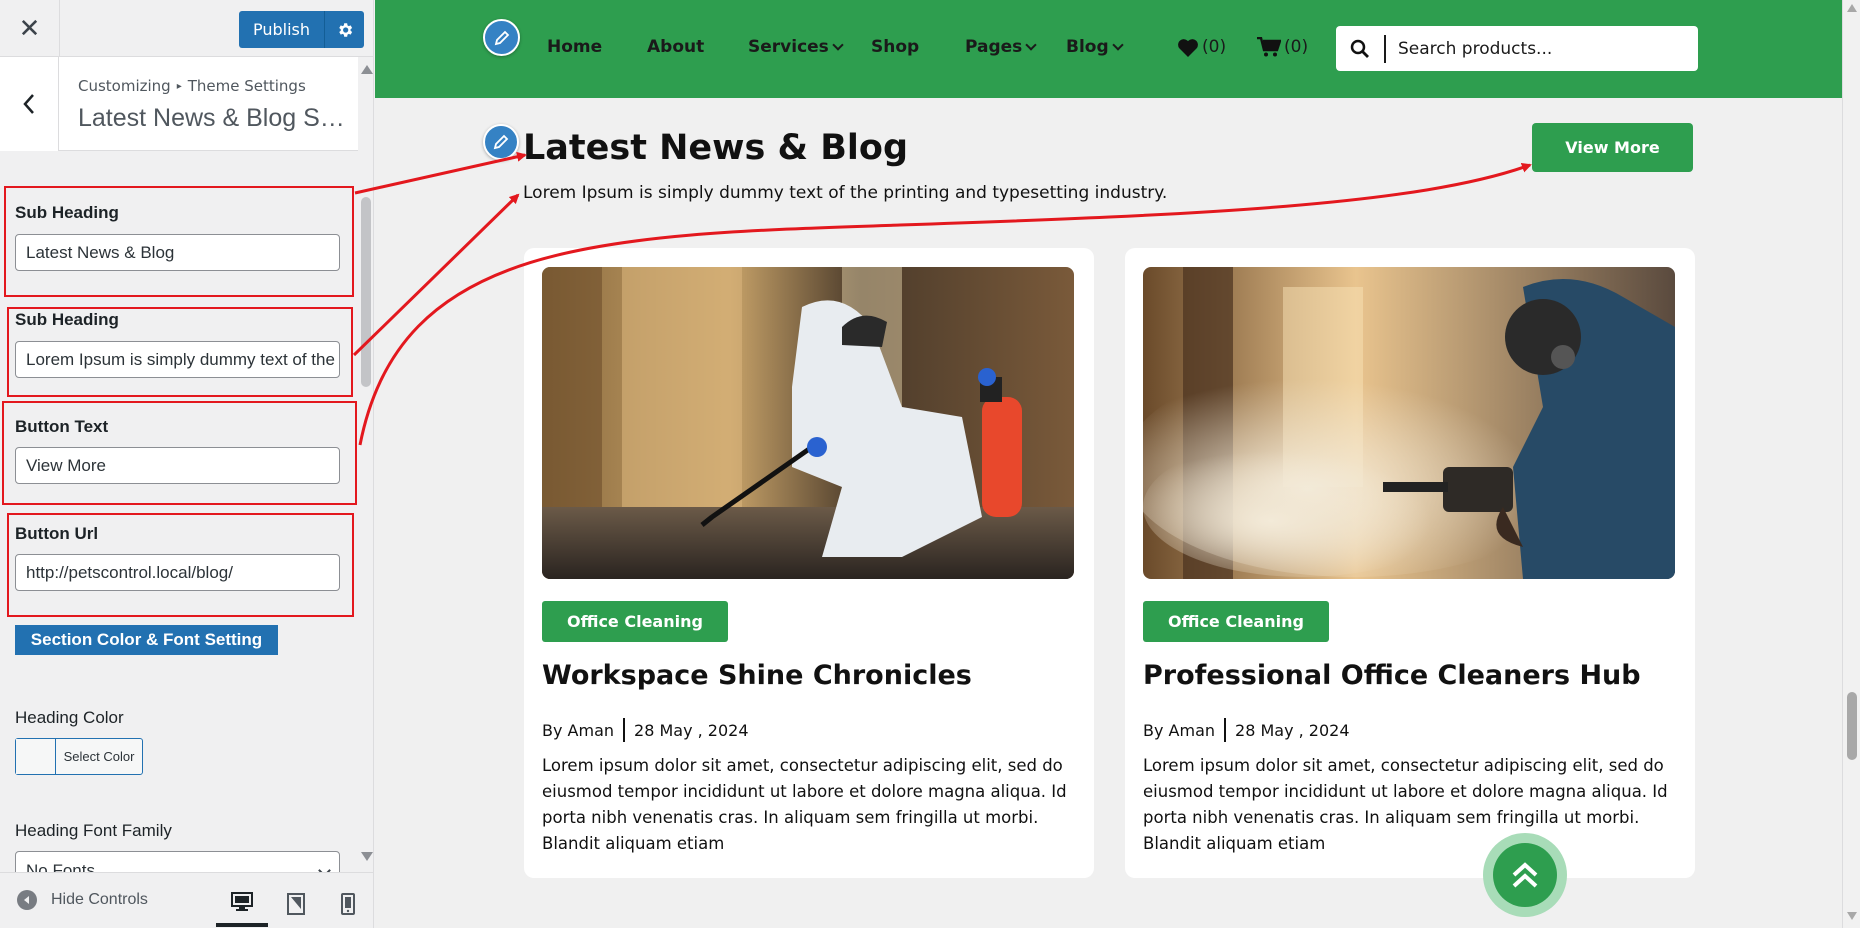 This screenshot has width=1860, height=928. What do you see at coordinates (994, 47) in the screenshot?
I see `nav-pages-label: Pages` at bounding box center [994, 47].